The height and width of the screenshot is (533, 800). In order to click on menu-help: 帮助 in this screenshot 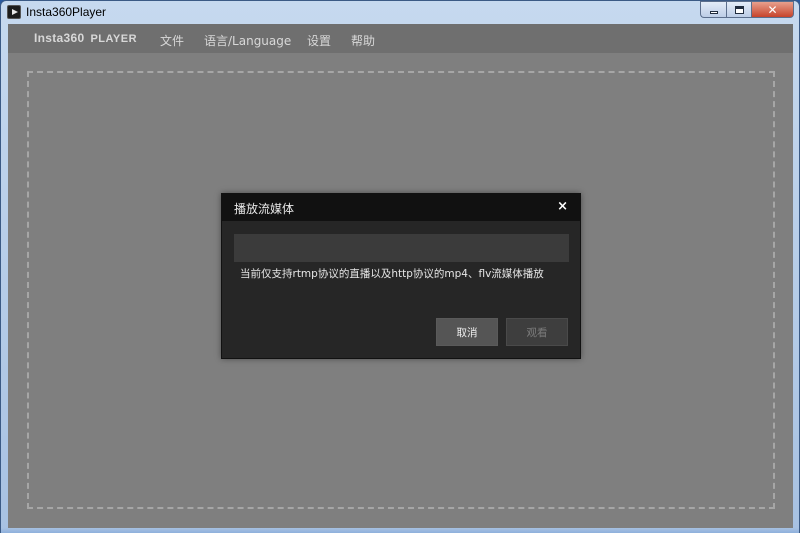, I will do `click(363, 40)`.